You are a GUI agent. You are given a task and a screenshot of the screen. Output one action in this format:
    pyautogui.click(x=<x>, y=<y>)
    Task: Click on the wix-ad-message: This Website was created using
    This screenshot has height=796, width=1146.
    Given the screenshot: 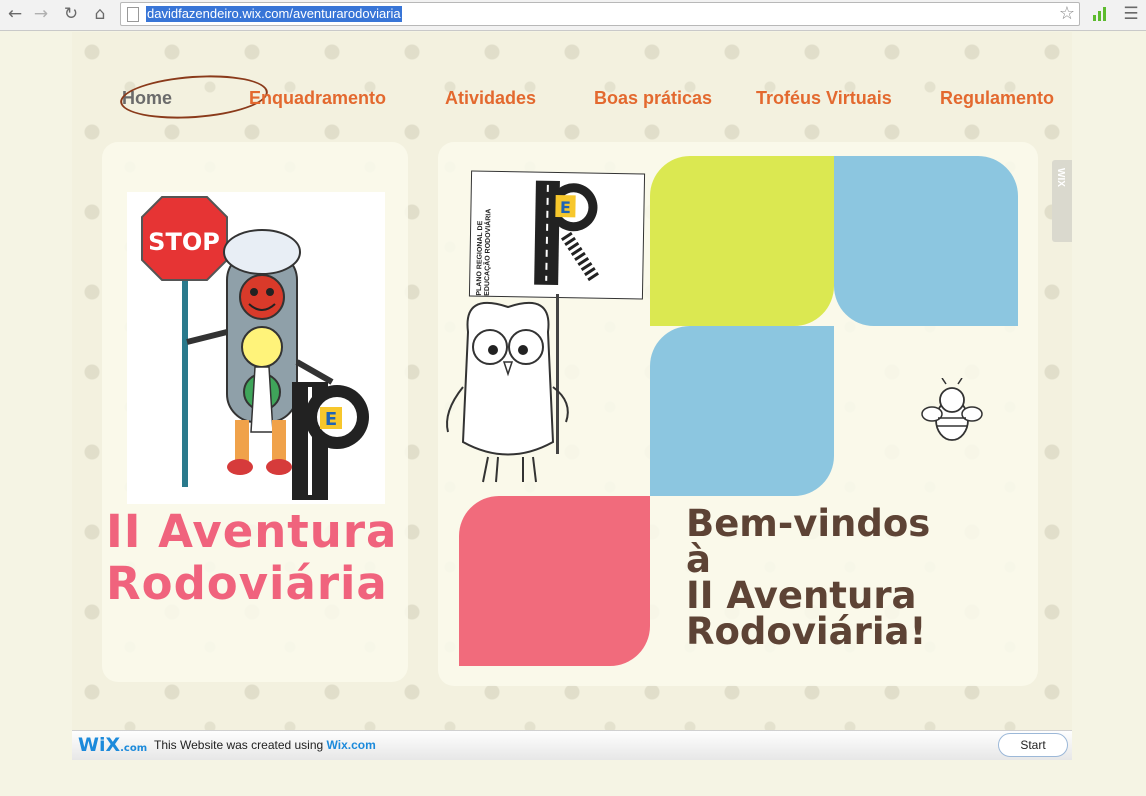 What is the action you would take?
    pyautogui.click(x=239, y=745)
    